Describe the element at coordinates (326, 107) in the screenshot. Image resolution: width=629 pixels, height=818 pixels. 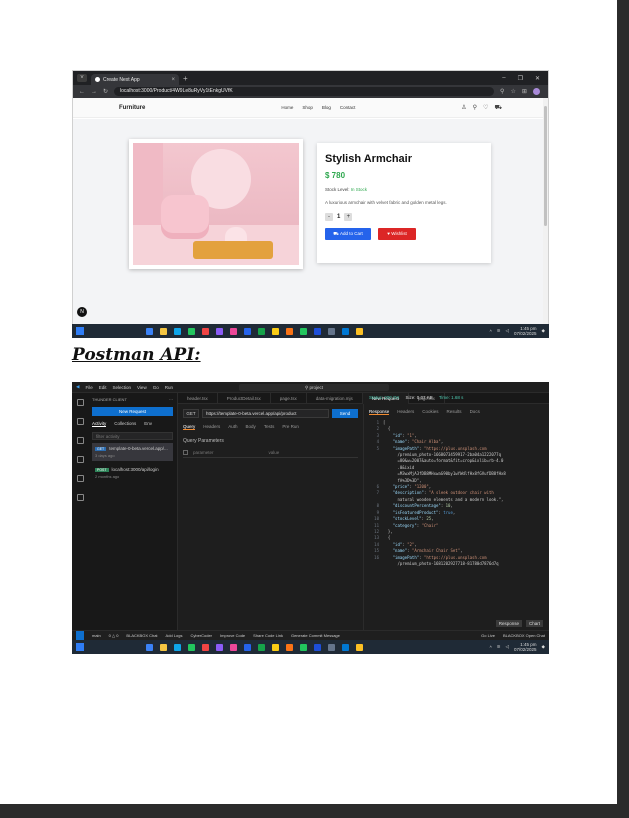
I see `nav-blog: Blog` at that location.